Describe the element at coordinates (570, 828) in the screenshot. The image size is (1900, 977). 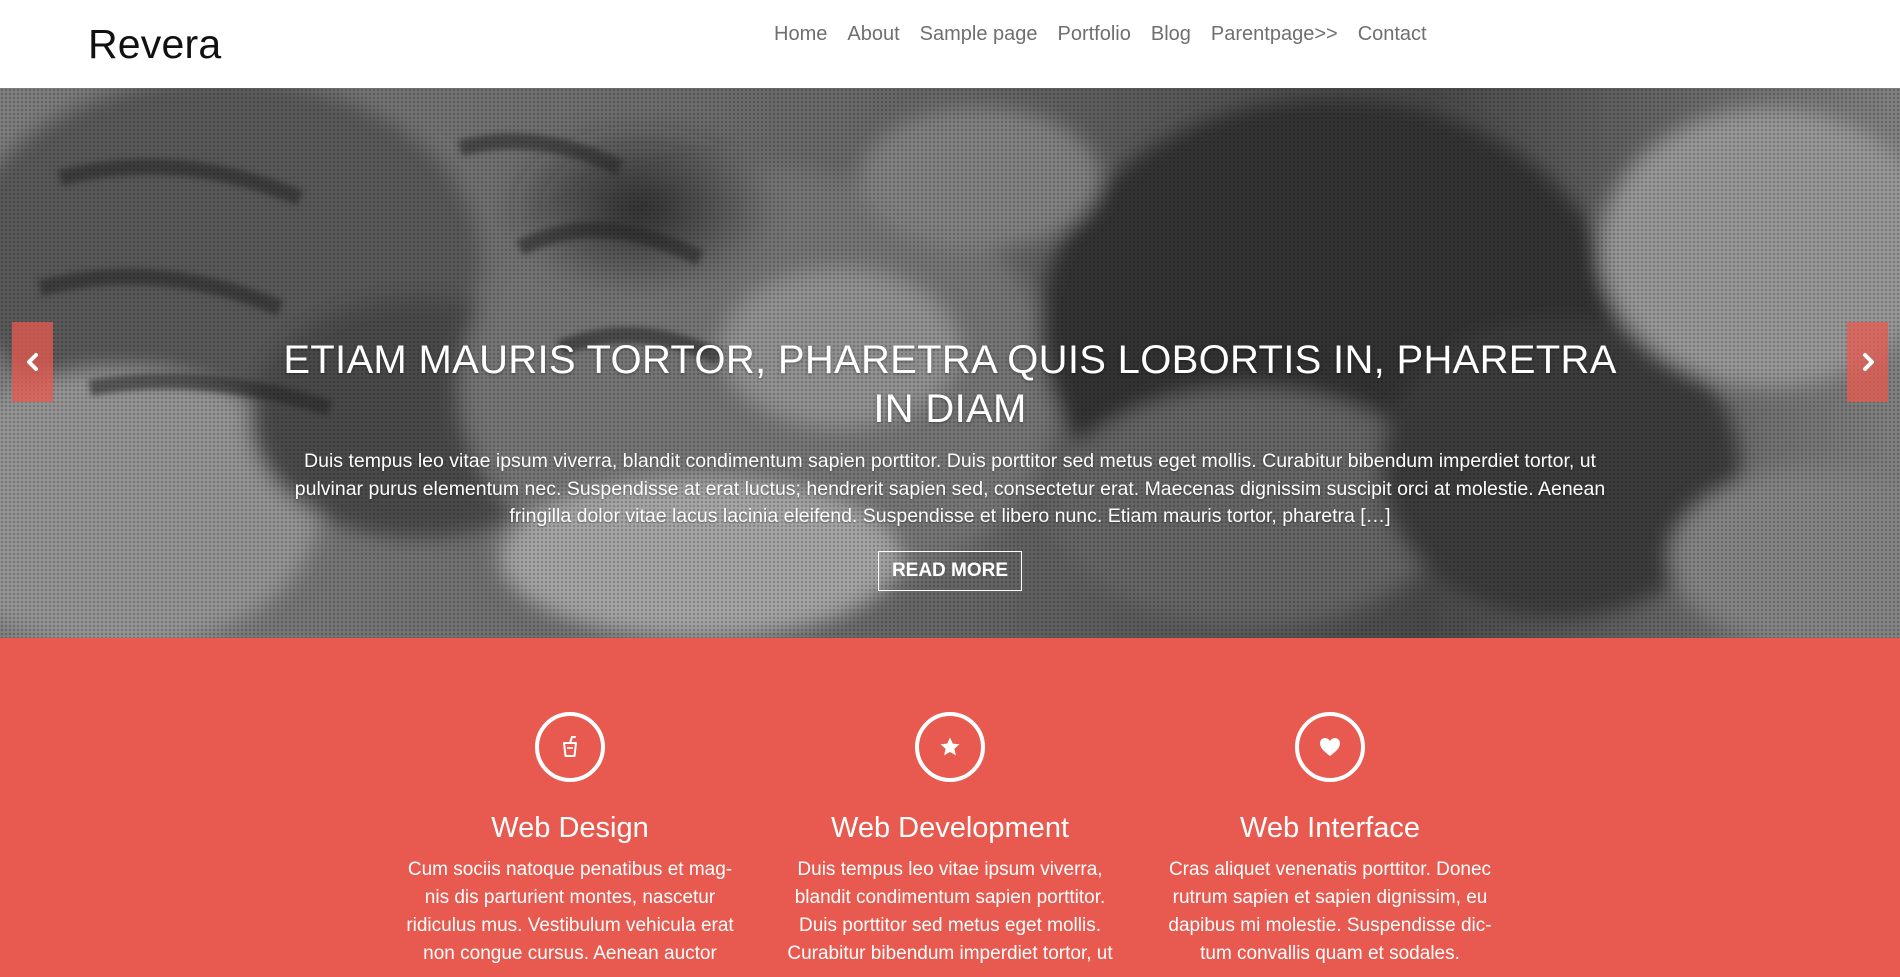
I see `service-title: Web Design` at that location.